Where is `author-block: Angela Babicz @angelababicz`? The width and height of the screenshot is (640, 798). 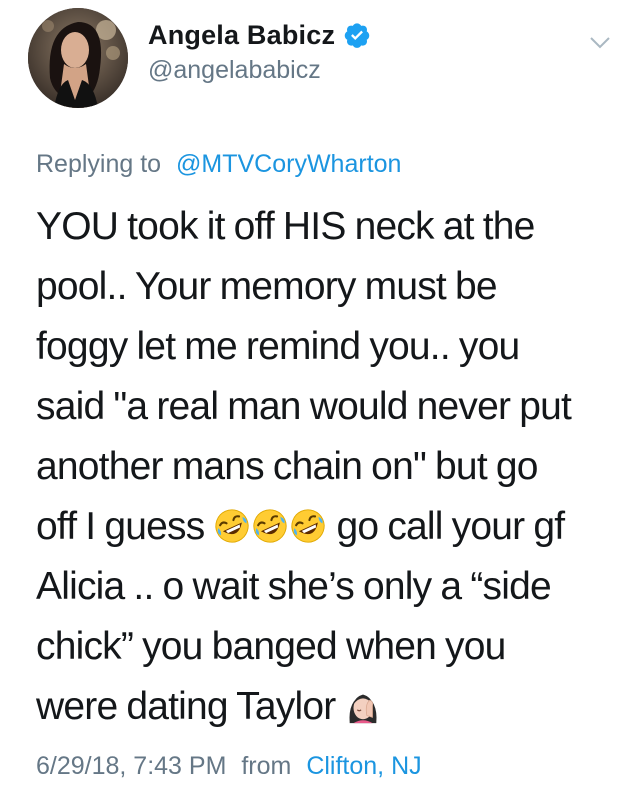 author-block: Angela Babicz @angelababicz is located at coordinates (259, 50).